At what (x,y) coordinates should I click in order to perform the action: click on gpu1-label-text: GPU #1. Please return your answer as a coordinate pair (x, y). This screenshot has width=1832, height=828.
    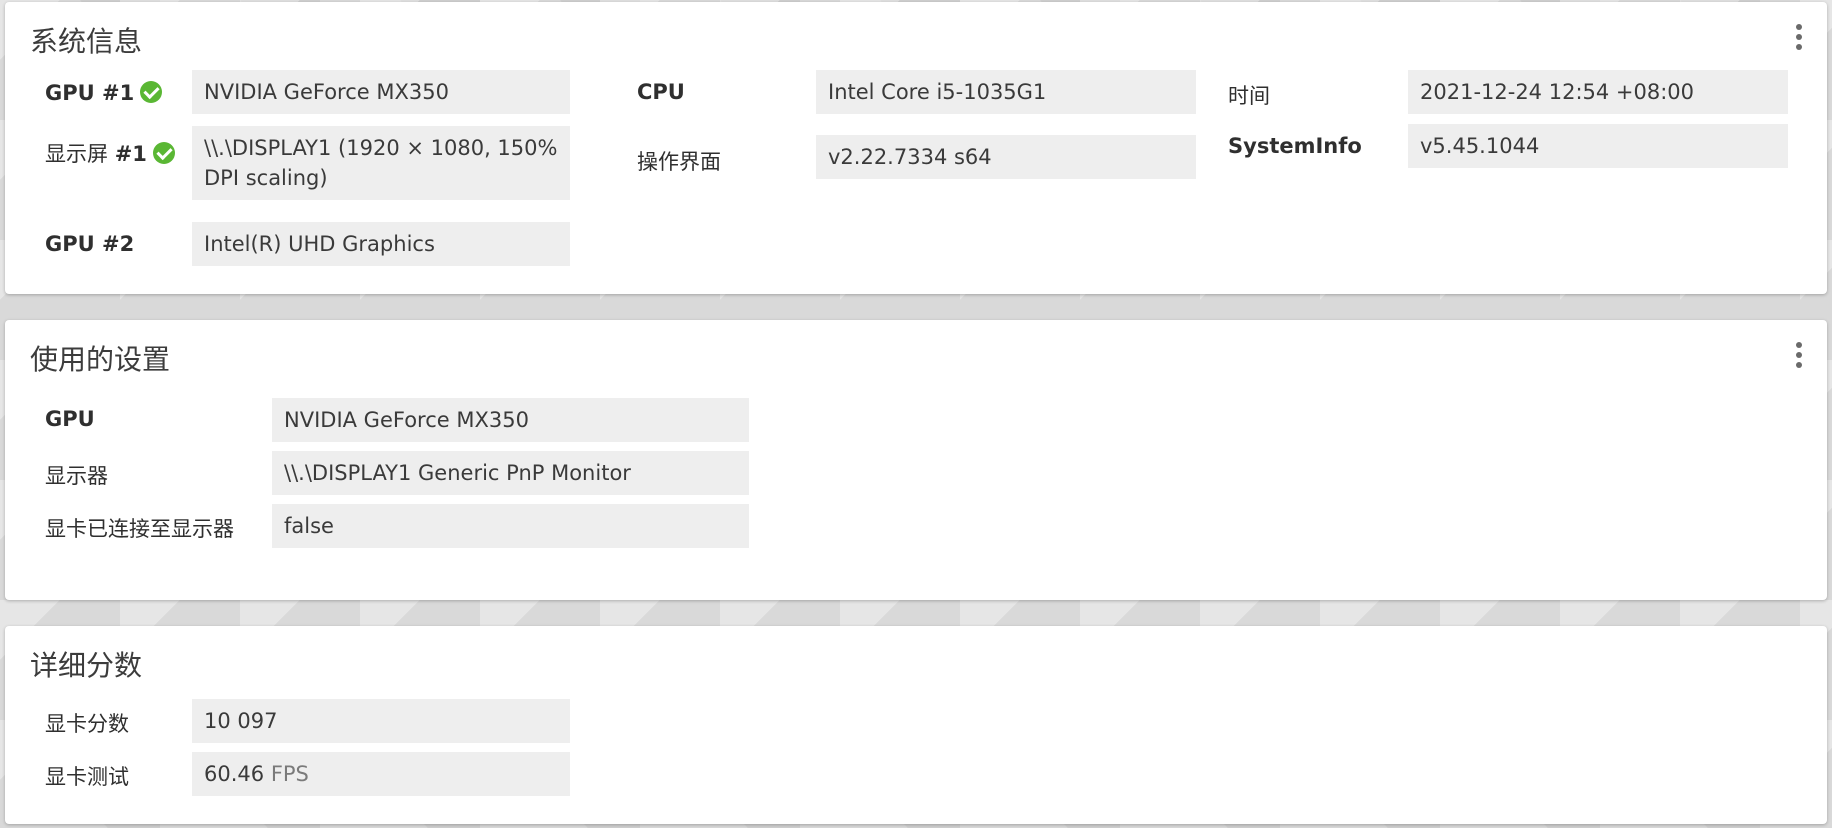
    Looking at the image, I should click on (90, 93).